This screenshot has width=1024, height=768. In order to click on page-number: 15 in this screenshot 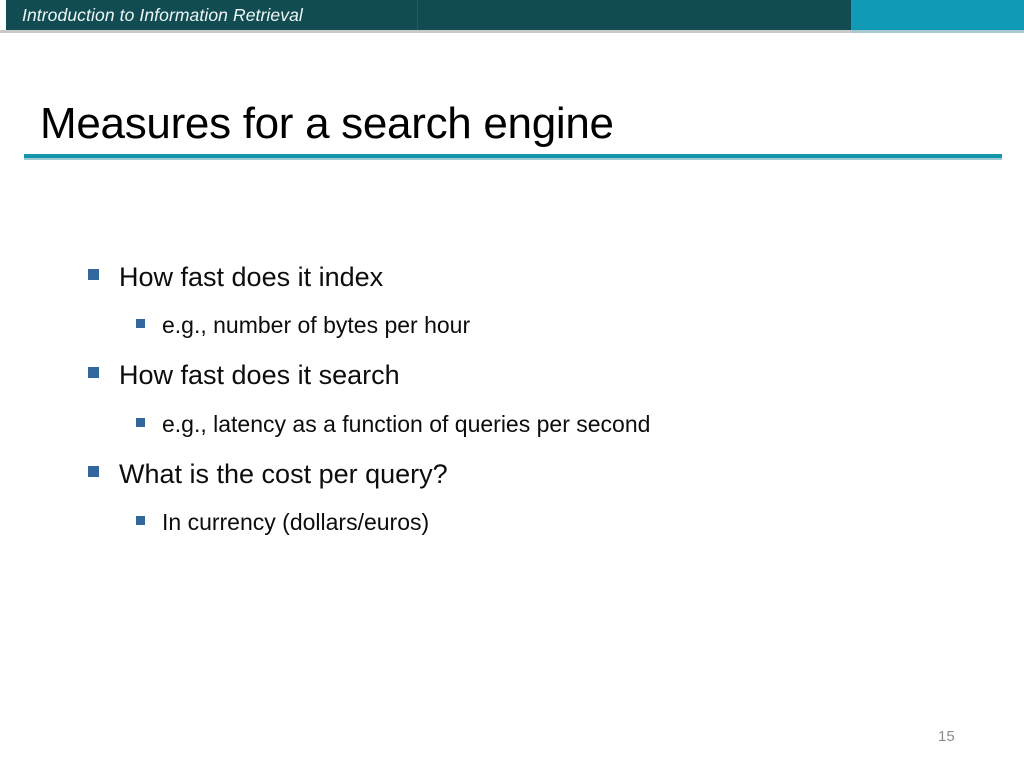, I will do `click(946, 736)`.